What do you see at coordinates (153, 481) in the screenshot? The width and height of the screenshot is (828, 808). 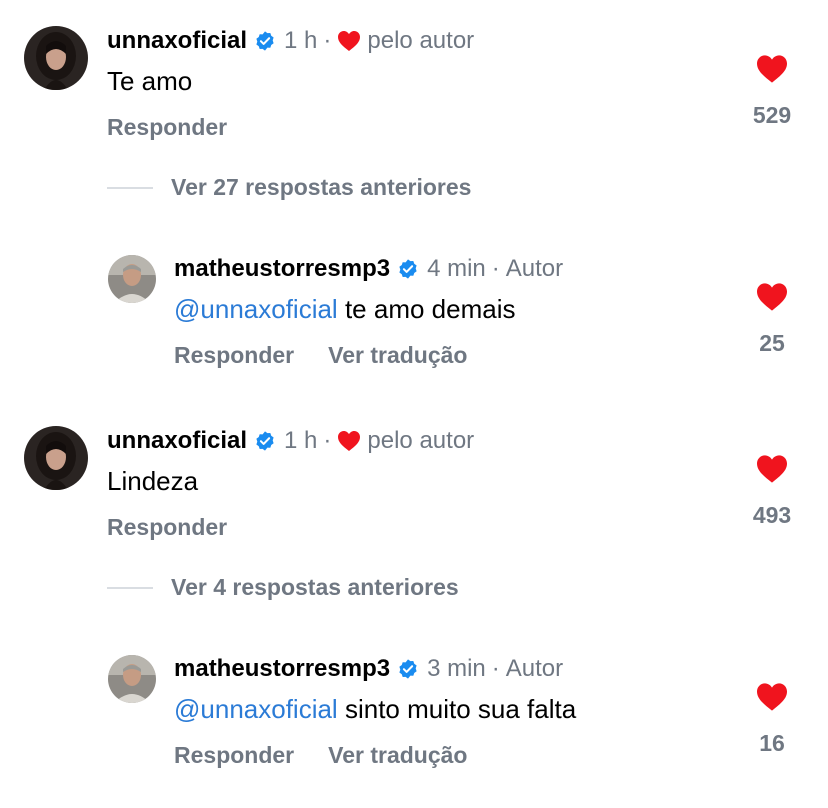 I see `comment-text: Lindeza` at bounding box center [153, 481].